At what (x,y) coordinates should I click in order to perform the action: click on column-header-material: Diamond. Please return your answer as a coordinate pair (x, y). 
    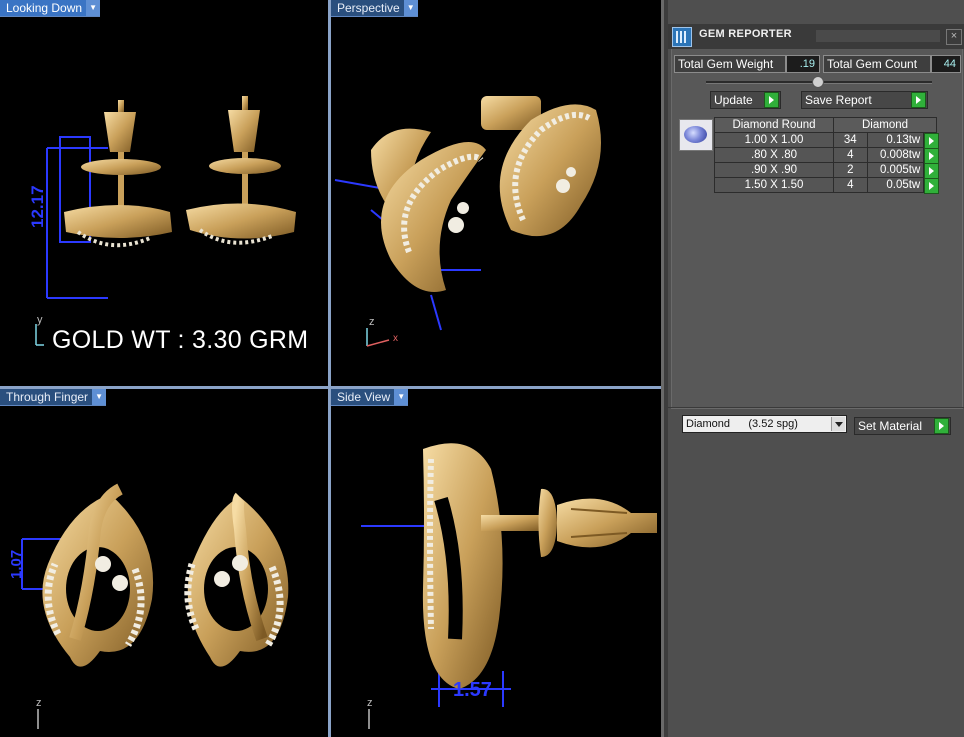
    Looking at the image, I should click on (885, 125).